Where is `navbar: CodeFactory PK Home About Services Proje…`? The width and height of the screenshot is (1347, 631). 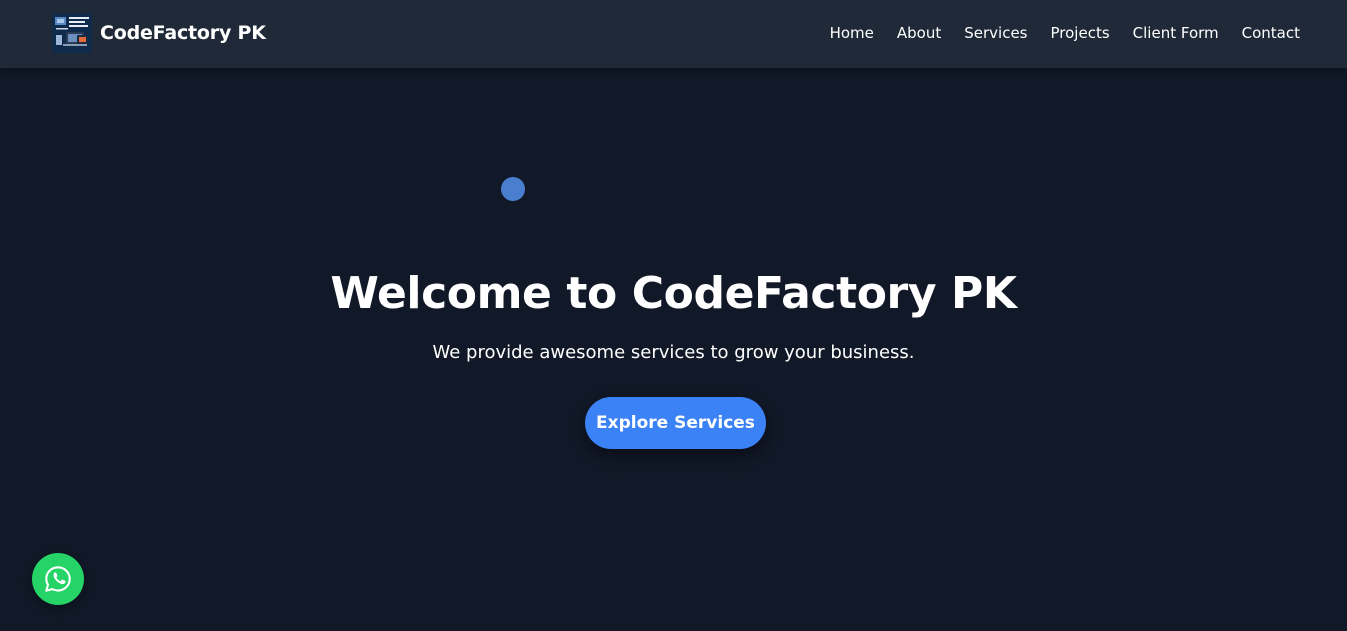 navbar: CodeFactory PK Home About Services Proje… is located at coordinates (673, 34).